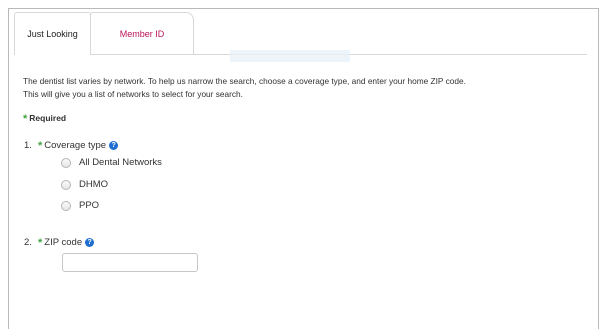 This screenshot has width=606, height=329. What do you see at coordinates (94, 184) in the screenshot?
I see `coverage-option-label: DHMO` at bounding box center [94, 184].